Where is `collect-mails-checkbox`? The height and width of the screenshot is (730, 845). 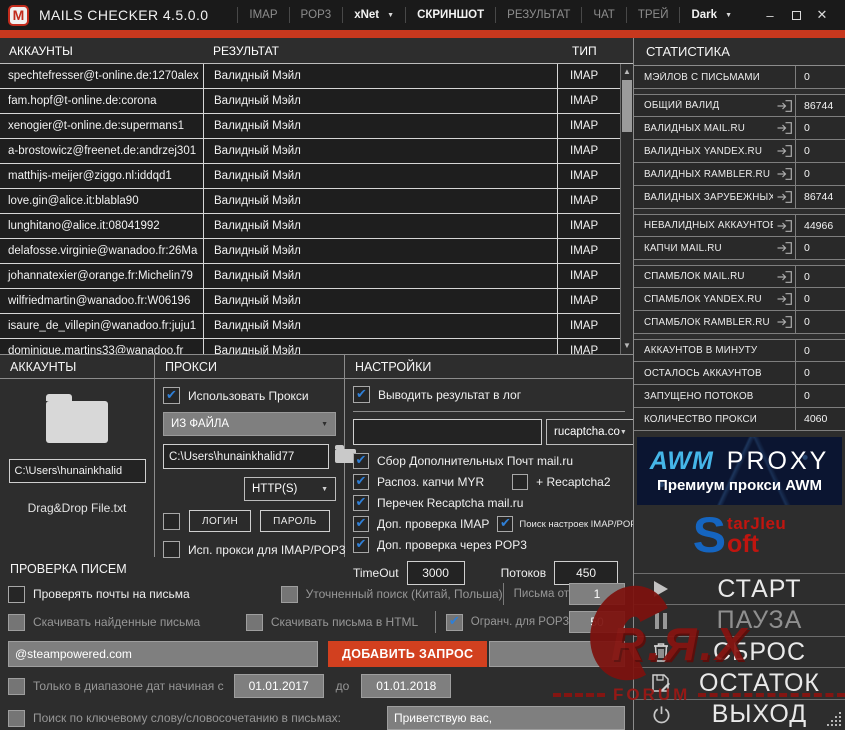 collect-mails-checkbox is located at coordinates (361, 461).